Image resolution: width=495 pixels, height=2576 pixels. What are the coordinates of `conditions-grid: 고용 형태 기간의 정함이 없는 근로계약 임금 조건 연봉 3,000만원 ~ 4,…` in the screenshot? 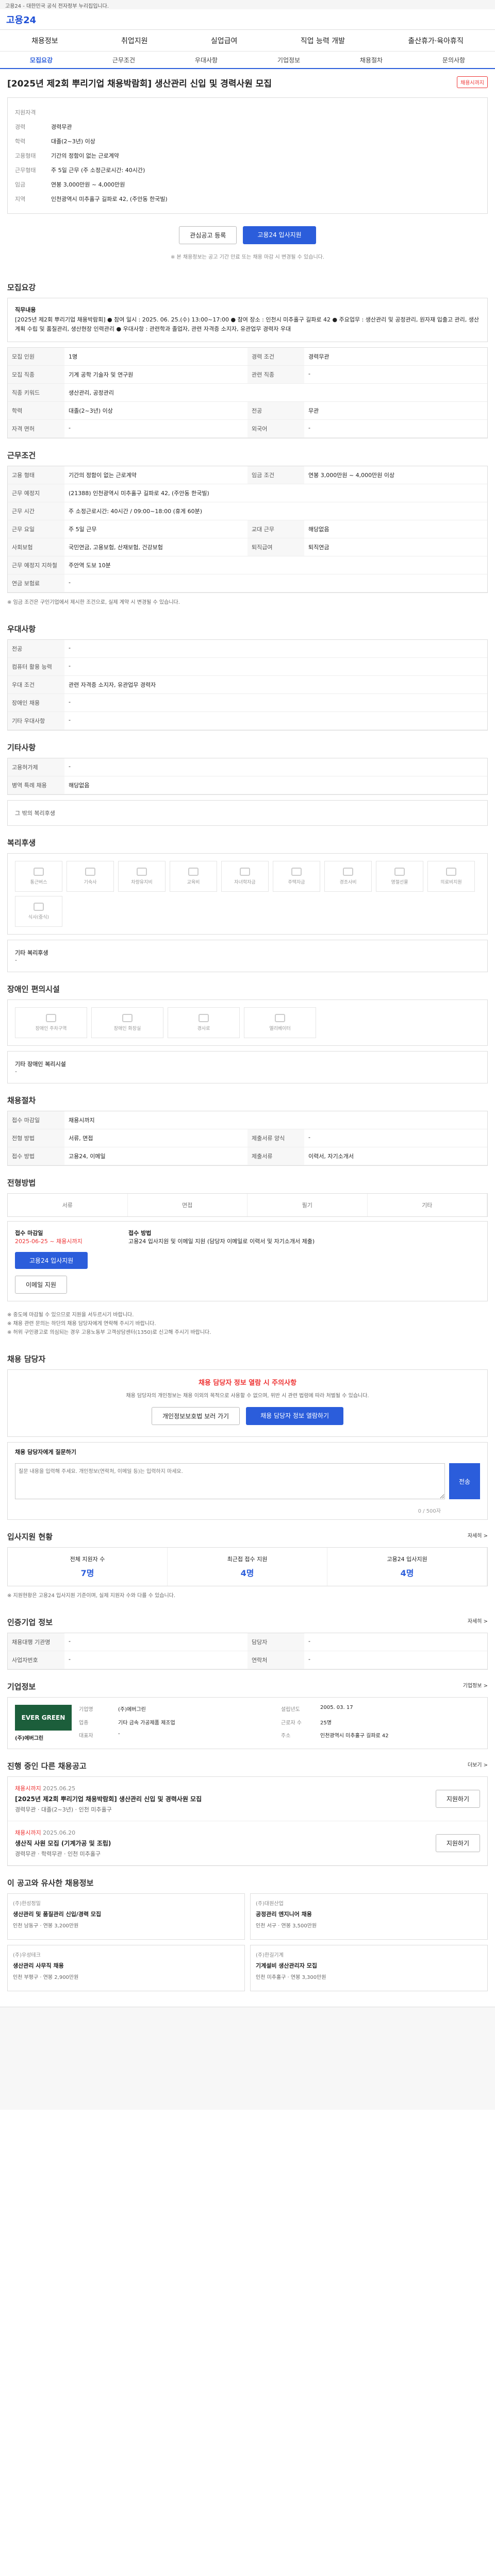 It's located at (247, 529).